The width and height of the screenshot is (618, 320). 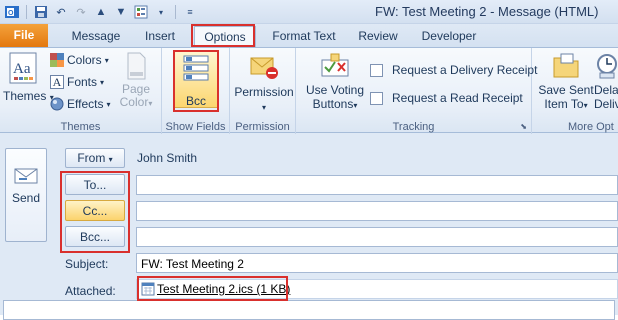 I want to click on permission-group-label: Permission, so click(x=262, y=127).